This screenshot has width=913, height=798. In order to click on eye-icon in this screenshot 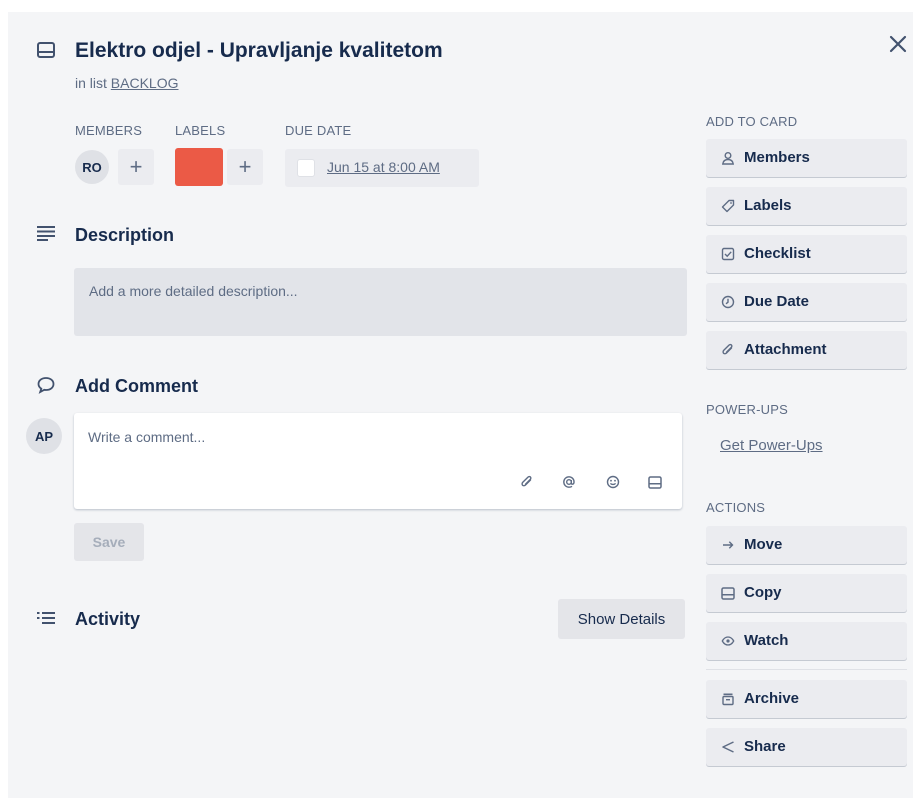, I will do `click(728, 641)`.